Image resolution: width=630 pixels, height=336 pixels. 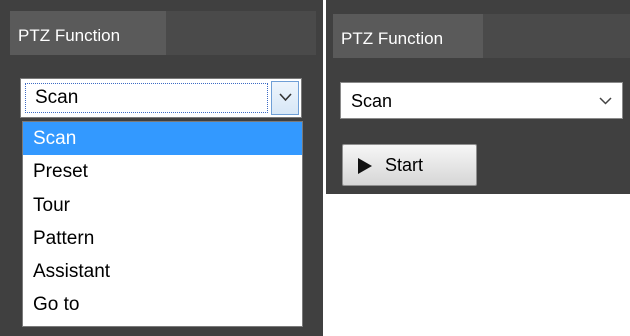 I want to click on tab-ptz-function-left: PTZ Function, so click(x=88, y=33).